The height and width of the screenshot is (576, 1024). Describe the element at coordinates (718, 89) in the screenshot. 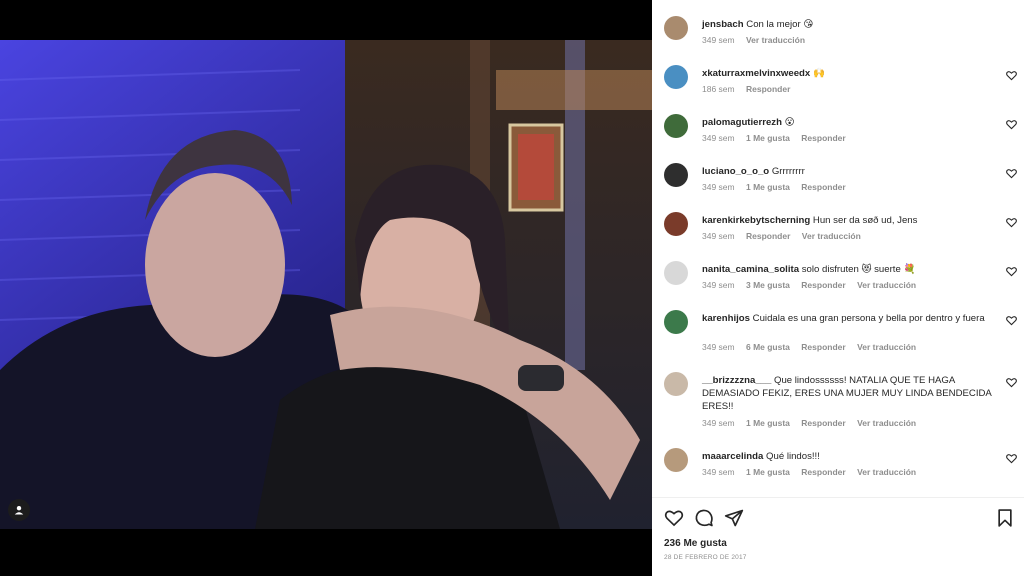

I see `comment-time: 186 sem` at that location.